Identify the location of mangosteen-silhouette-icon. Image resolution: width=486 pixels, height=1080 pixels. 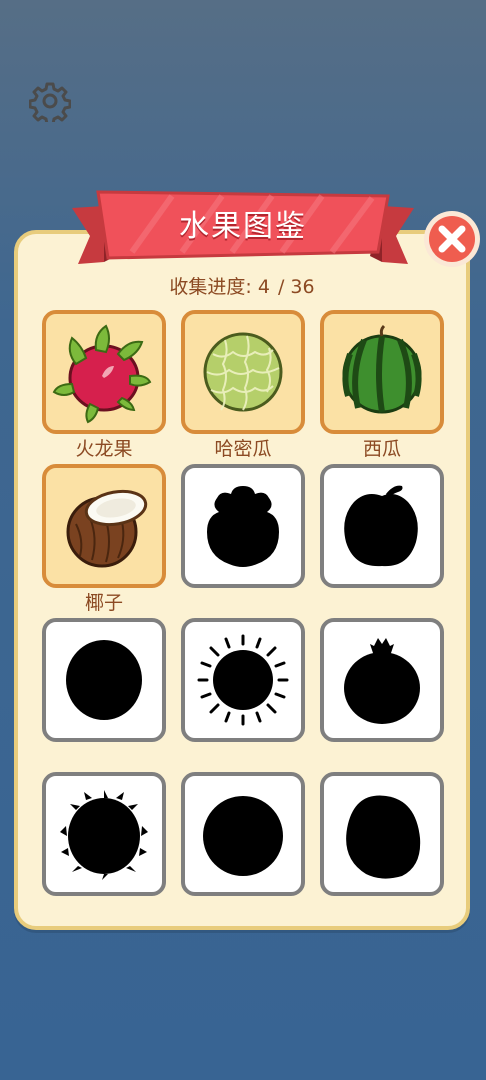
(243, 526).